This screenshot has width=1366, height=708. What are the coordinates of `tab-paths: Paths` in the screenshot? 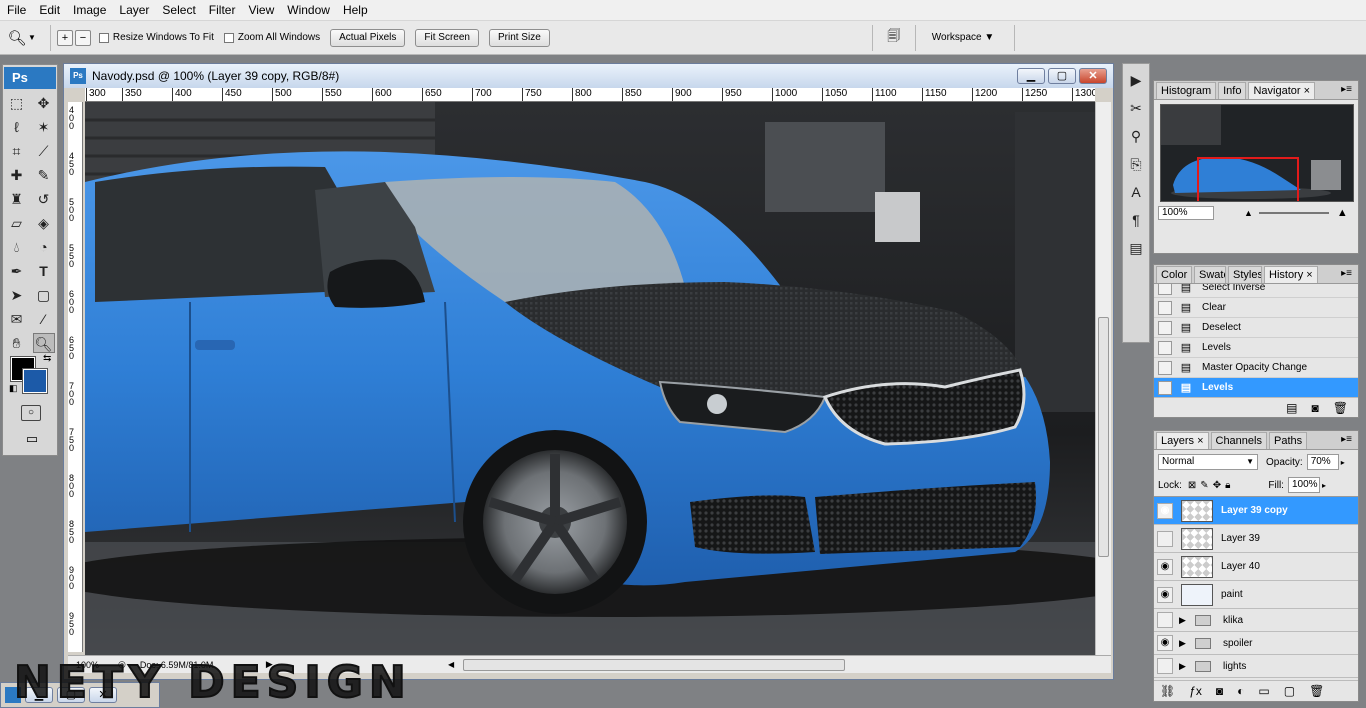 It's located at (1288, 440).